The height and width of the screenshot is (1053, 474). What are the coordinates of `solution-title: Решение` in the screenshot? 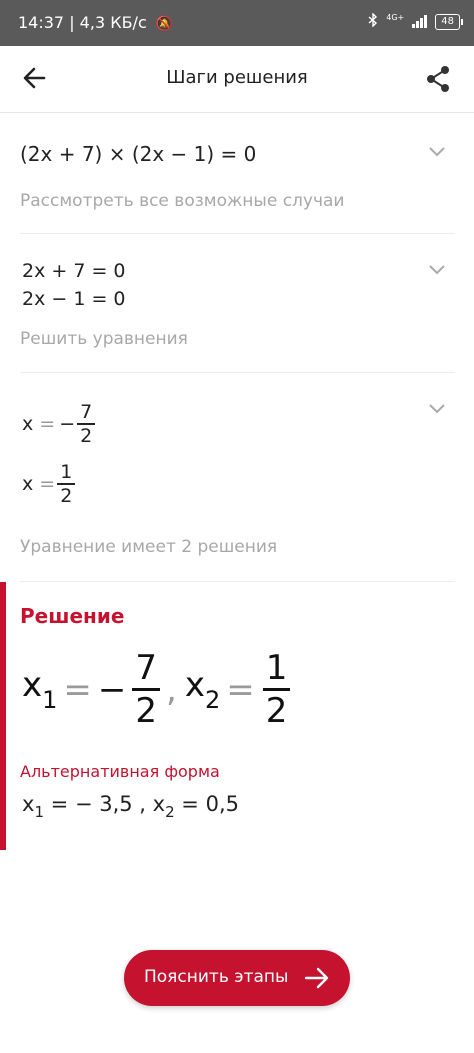 It's located at (72, 616).